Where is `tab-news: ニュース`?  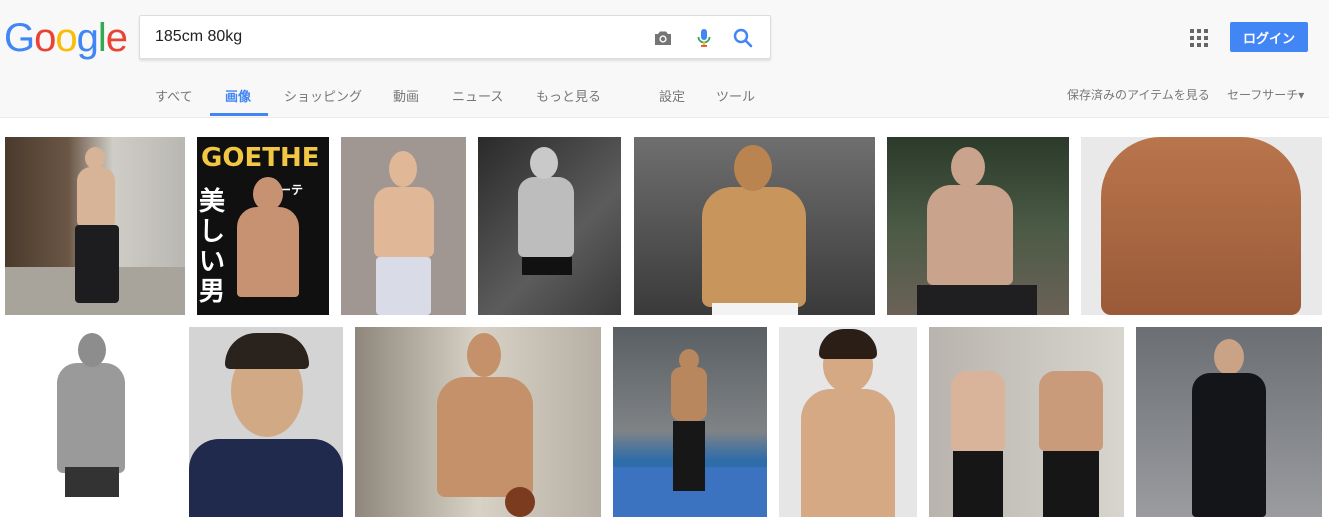
tab-news: ニュース is located at coordinates (477, 95).